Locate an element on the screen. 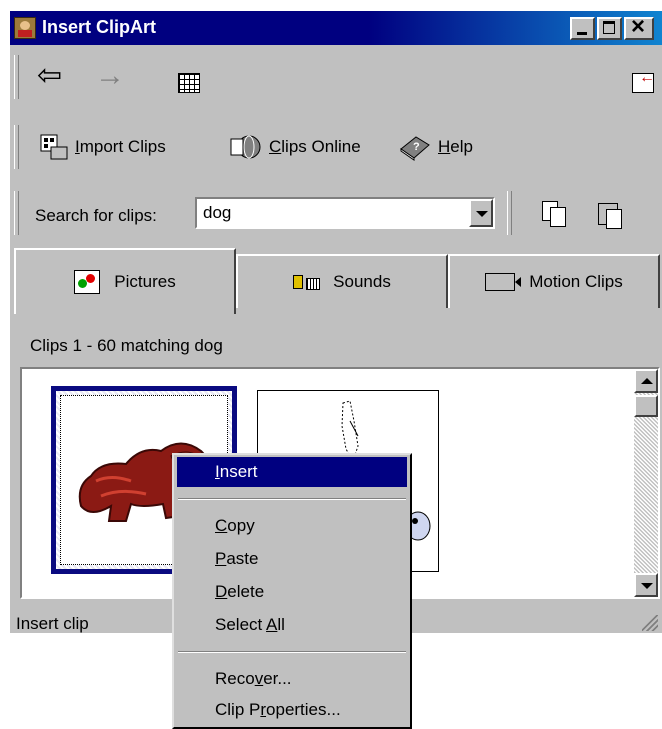 The image size is (662, 729). menu-accel: A is located at coordinates (272, 624).